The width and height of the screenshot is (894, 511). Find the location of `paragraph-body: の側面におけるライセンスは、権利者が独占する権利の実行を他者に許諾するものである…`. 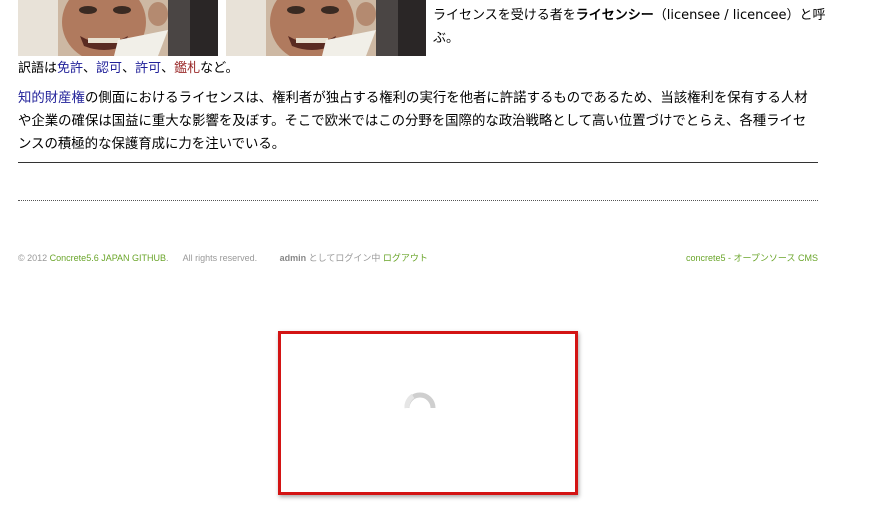

paragraph-body: の側面におけるライセンスは、権利者が独占する権利の実行を他者に許諾するものである… is located at coordinates (413, 121).